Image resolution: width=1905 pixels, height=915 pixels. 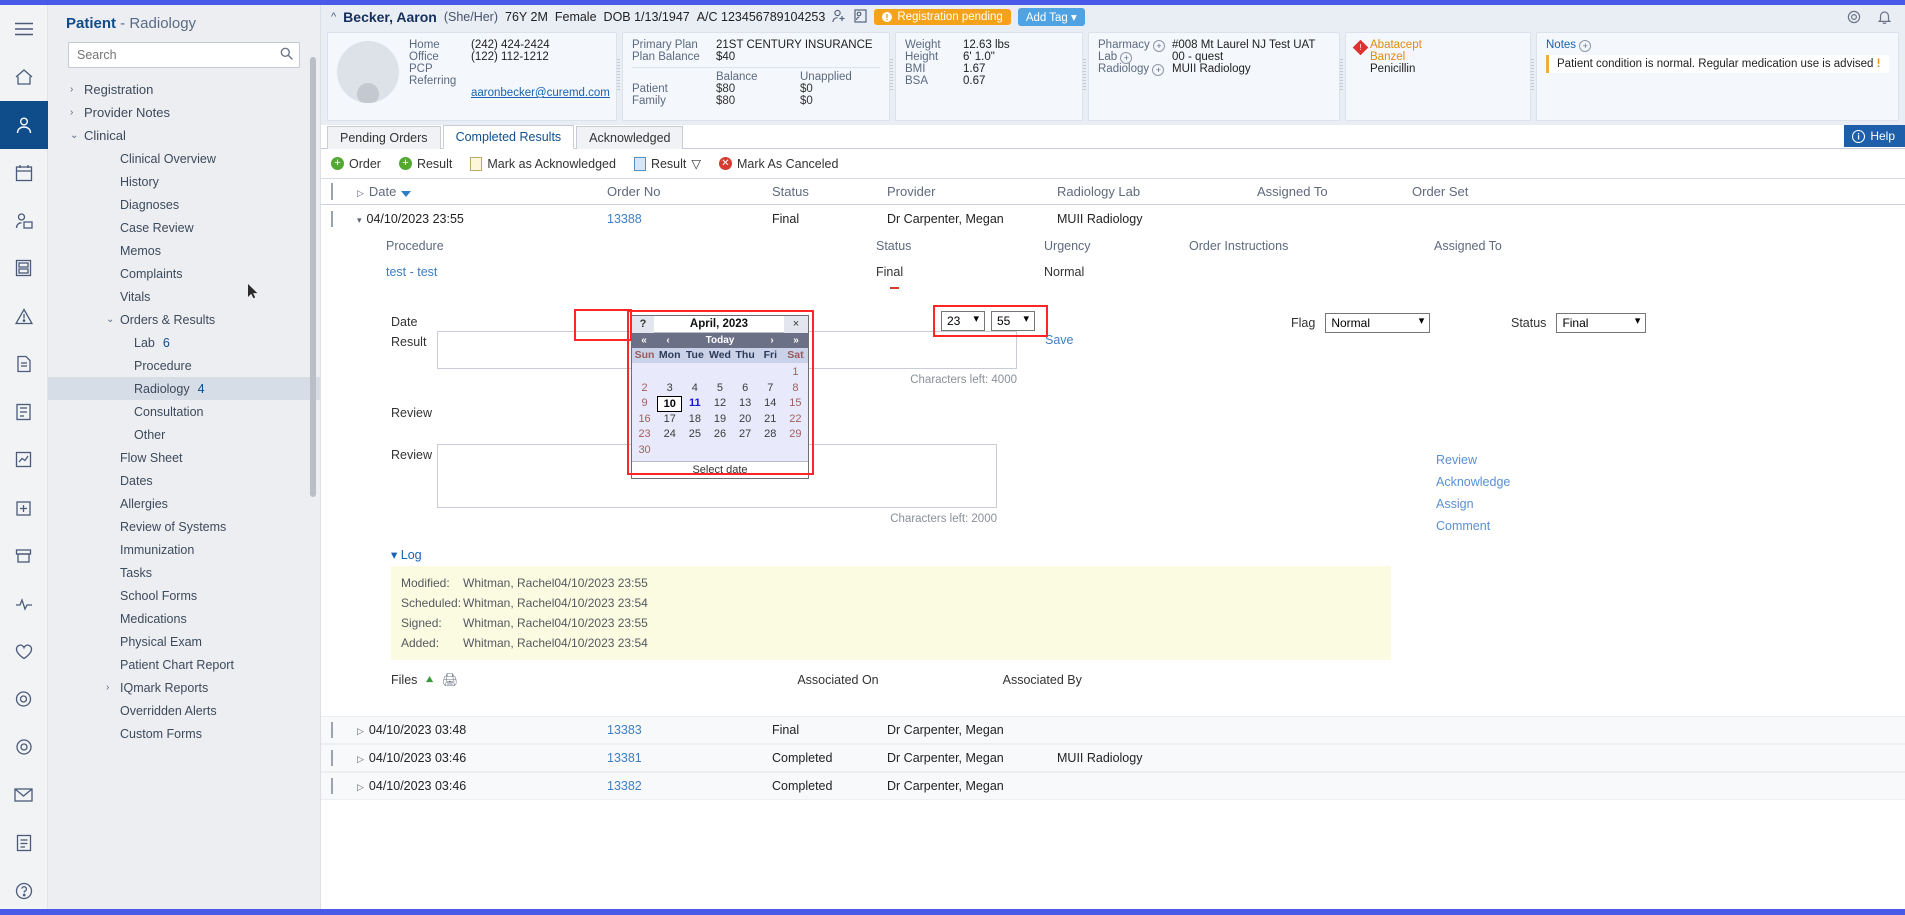 I want to click on assign-action-link: Assign, so click(x=1473, y=504).